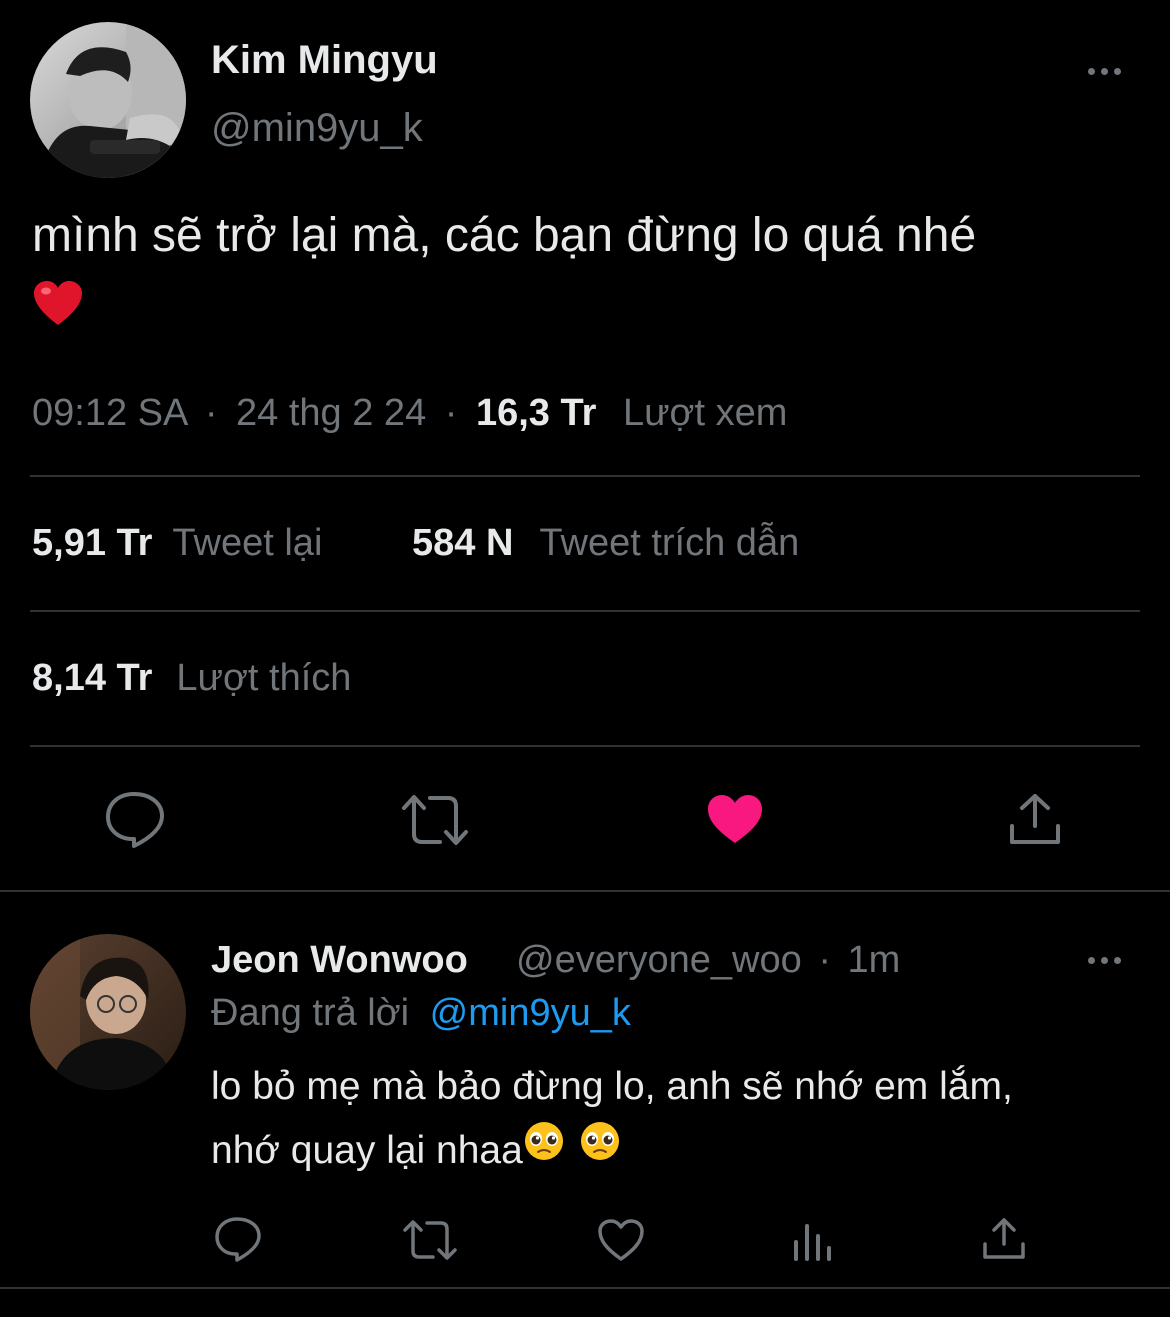 The image size is (1170, 1317). What do you see at coordinates (324, 60) in the screenshot?
I see `author-name: Kim Mingyu` at bounding box center [324, 60].